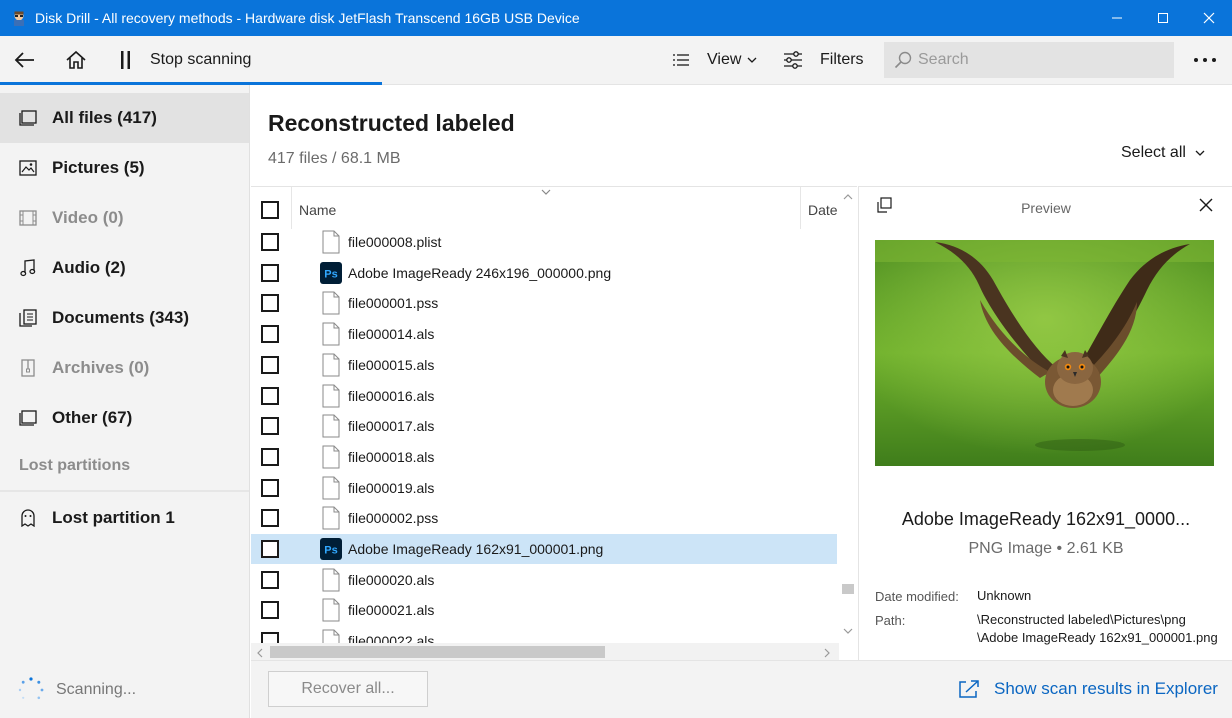 This screenshot has width=1232, height=718. Describe the element at coordinates (28, 118) in the screenshot. I see `all-files-icon` at that location.